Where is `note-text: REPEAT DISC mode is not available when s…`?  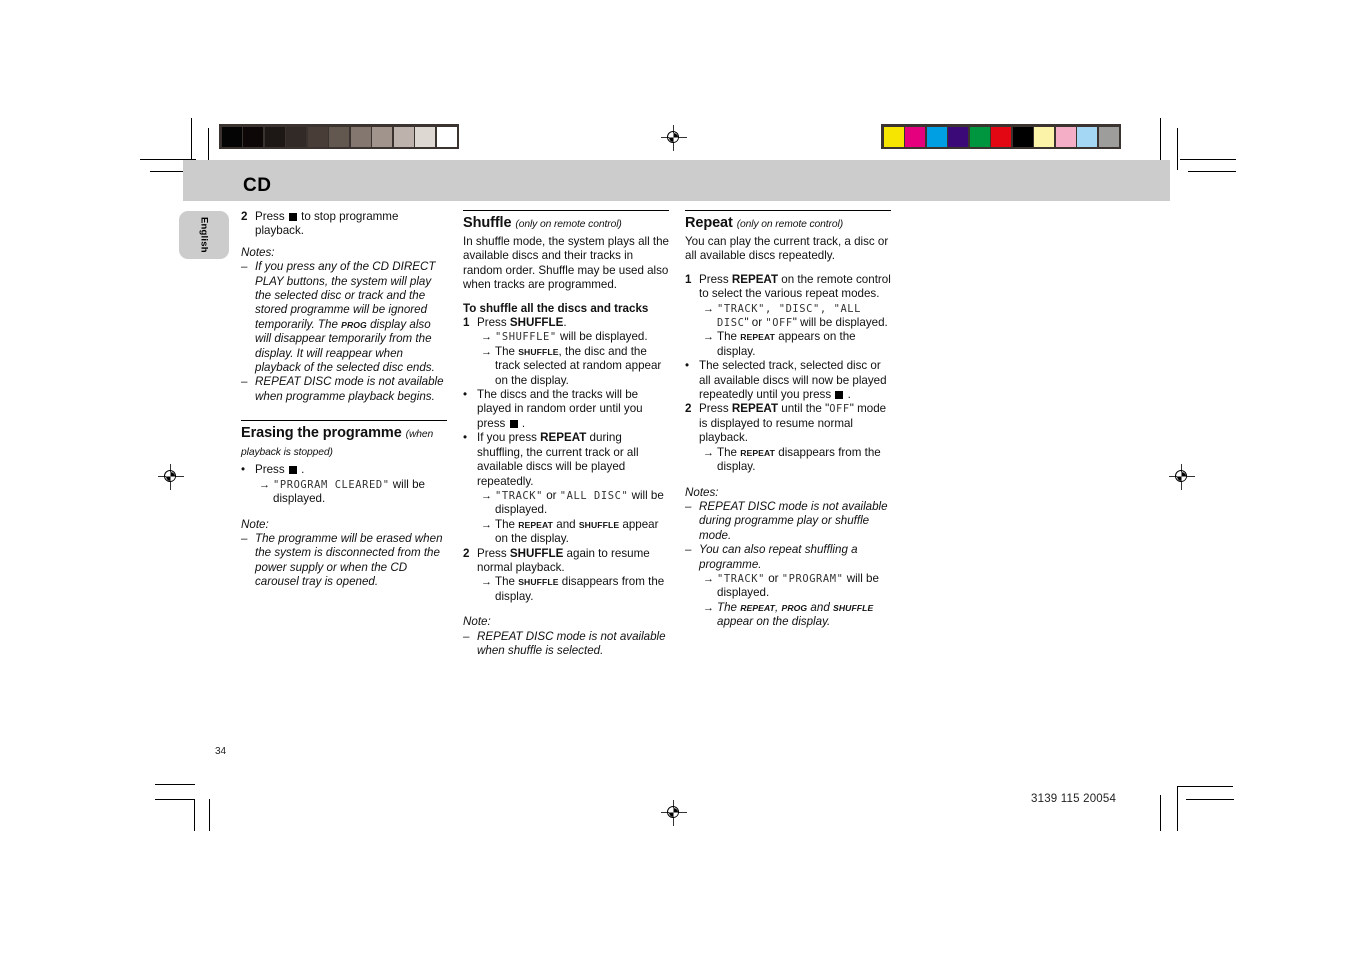
note-text: REPEAT DISC mode is not available when s… is located at coordinates (571, 643).